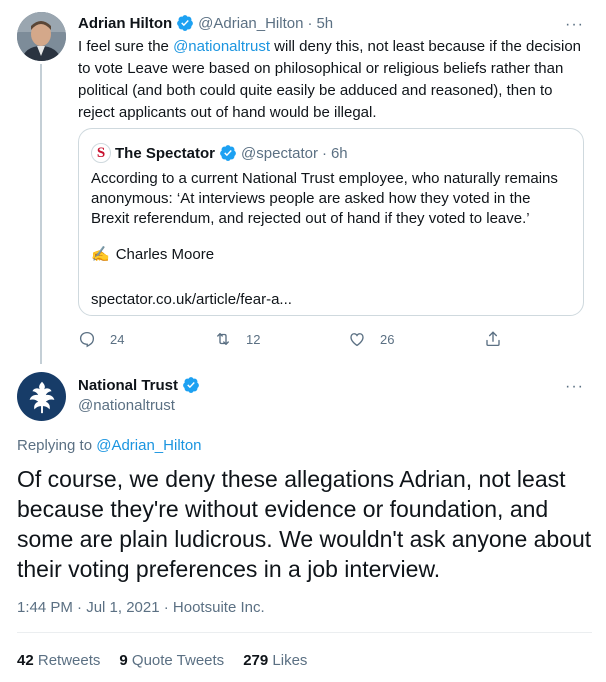 The image size is (606, 682). Describe the element at coordinates (279, 153) in the screenshot. I see `quoted-handle: @spectator` at that location.